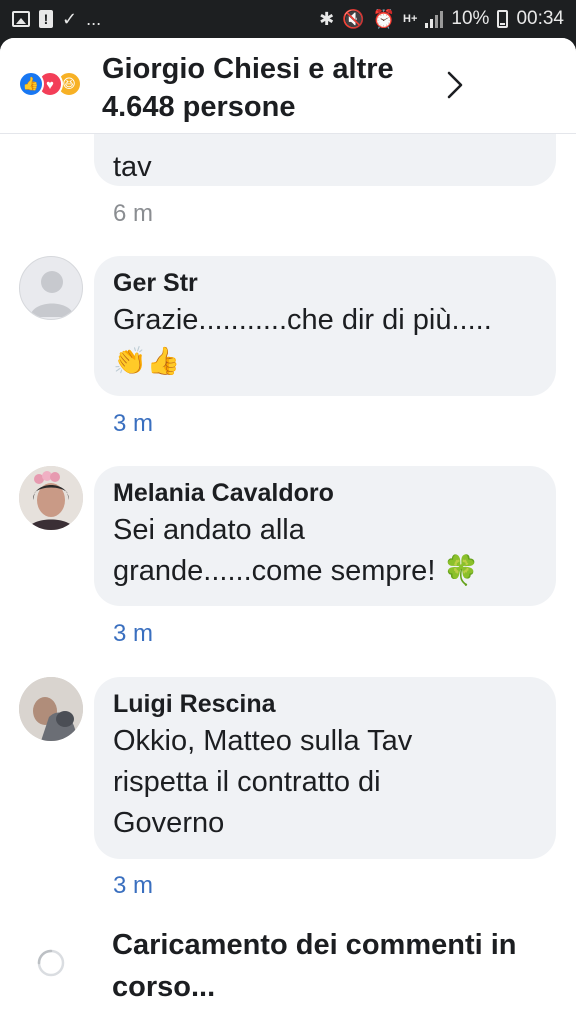 This screenshot has height=1024, width=576. Describe the element at coordinates (384, 19) in the screenshot. I see `alarm-icon: ⏰` at that location.